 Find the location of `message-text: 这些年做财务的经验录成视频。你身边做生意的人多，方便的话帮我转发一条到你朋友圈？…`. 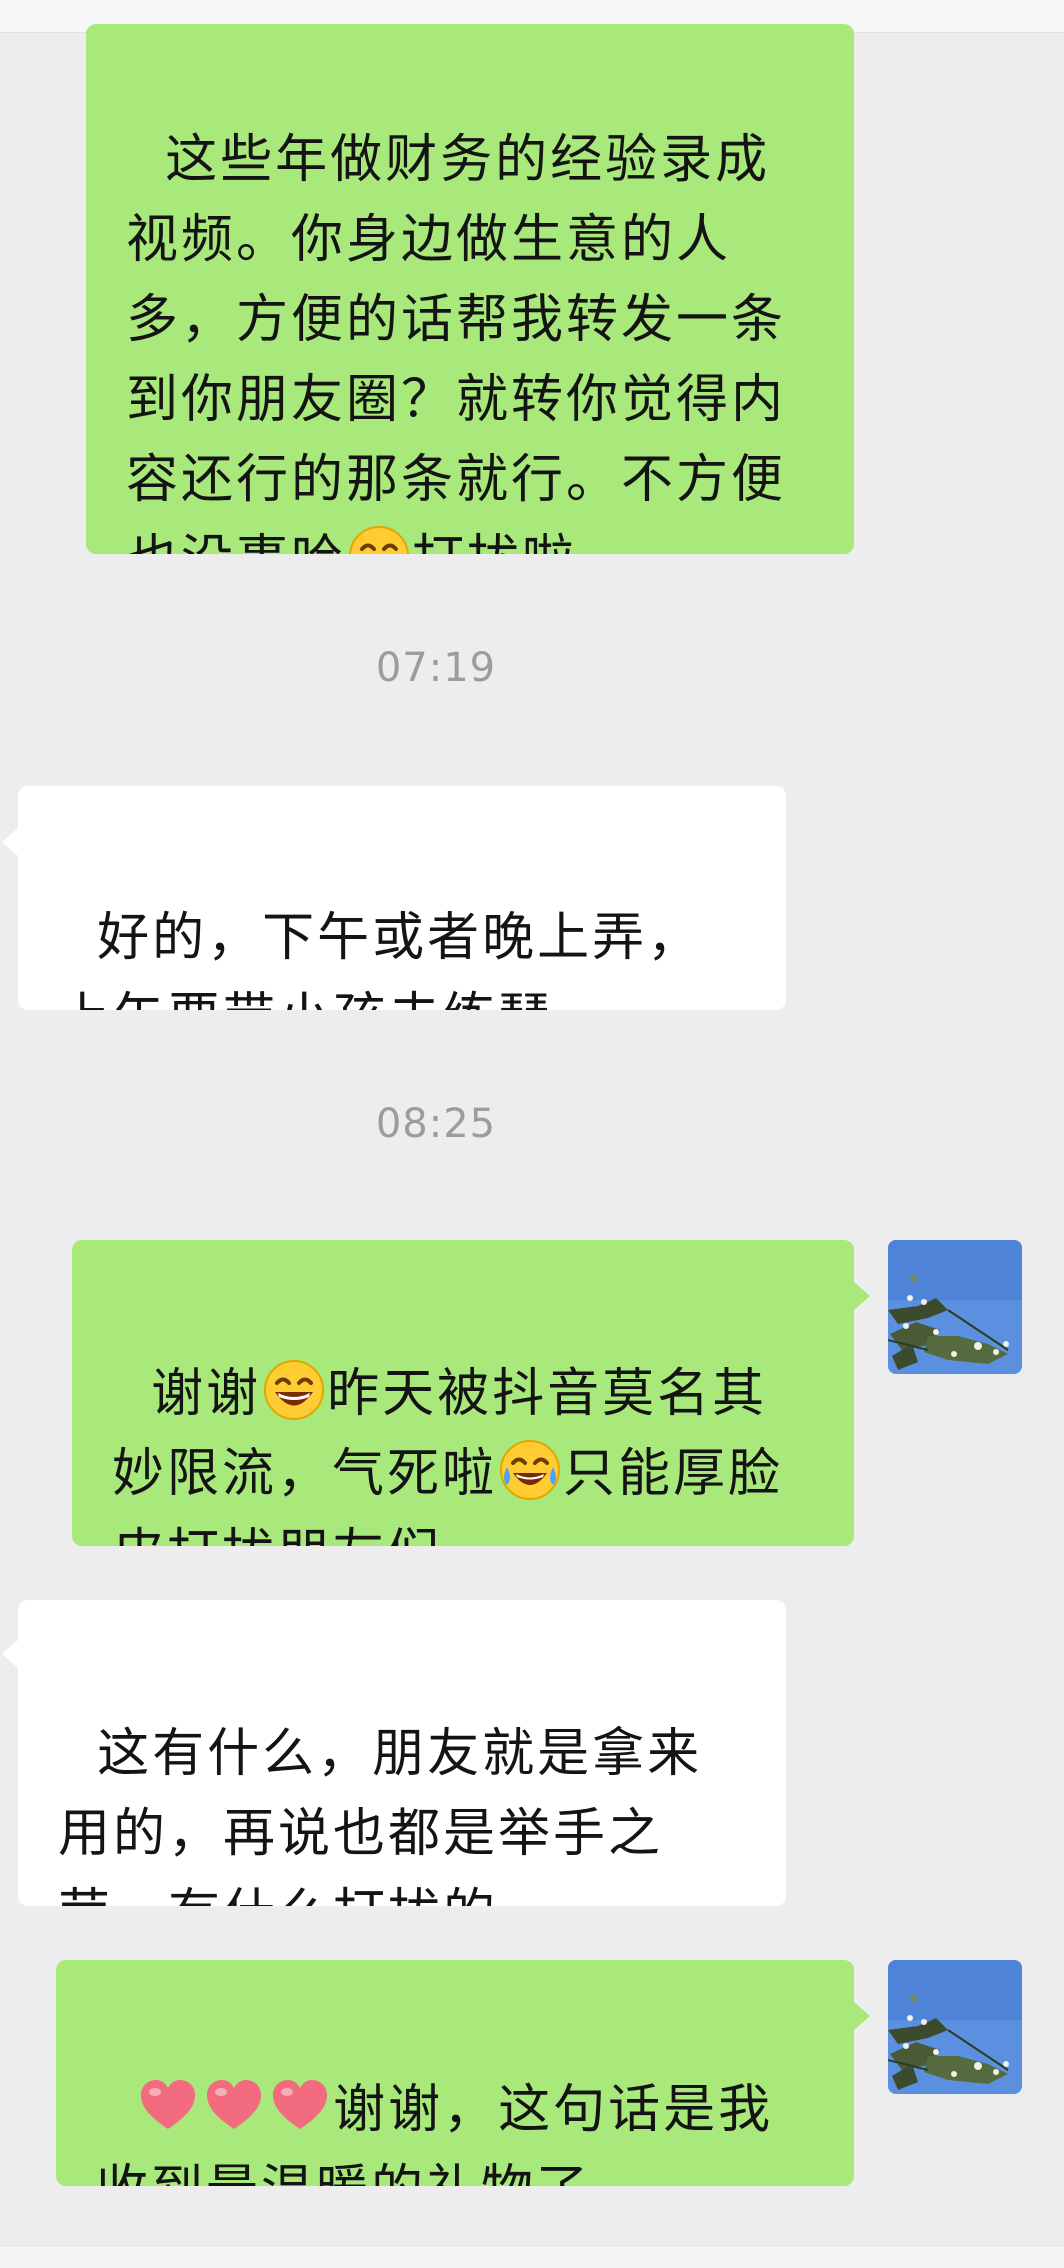

message-text: 这些年做财务的经验录成视频。你身边做生意的人多，方便的话帮我转发一条到你朋友圈？… is located at coordinates (456, 342).